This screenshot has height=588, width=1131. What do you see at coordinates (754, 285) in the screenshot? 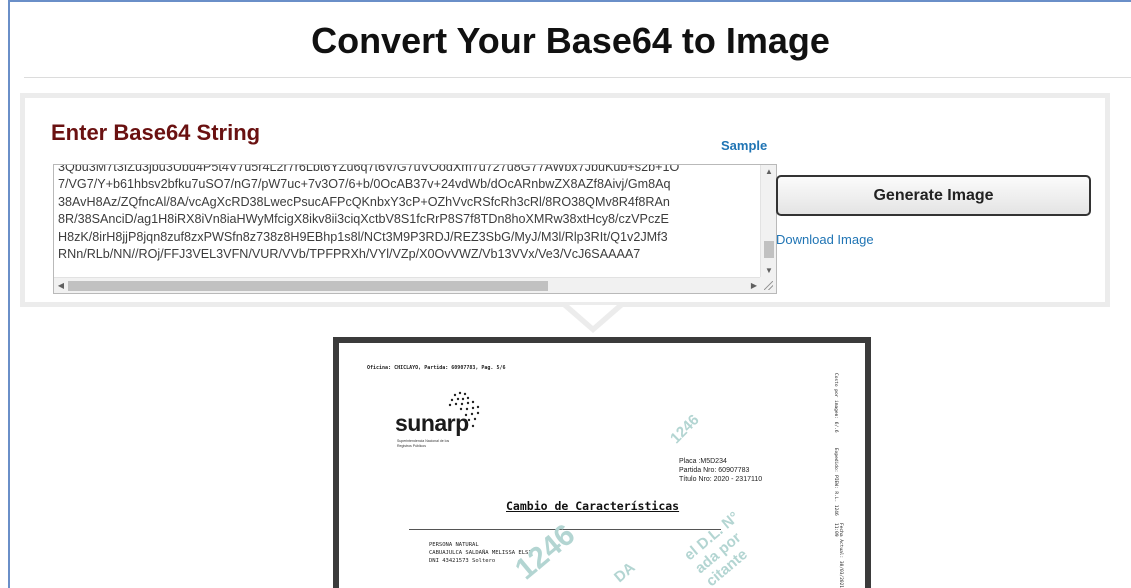
I see `scroll-right-icon: ▶` at bounding box center [754, 285].